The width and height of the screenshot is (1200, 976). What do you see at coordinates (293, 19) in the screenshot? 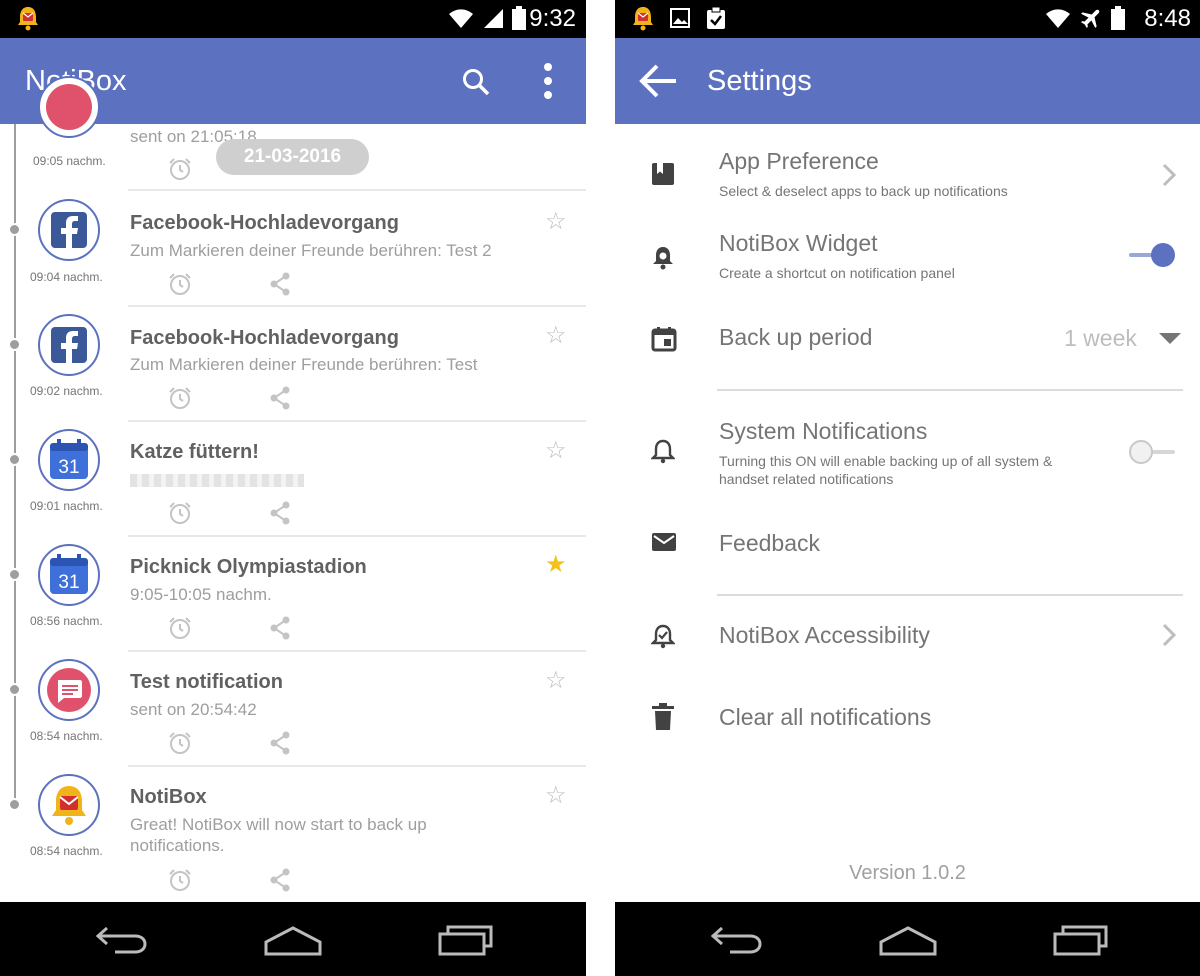
I see `status-bar: 9:32` at bounding box center [293, 19].